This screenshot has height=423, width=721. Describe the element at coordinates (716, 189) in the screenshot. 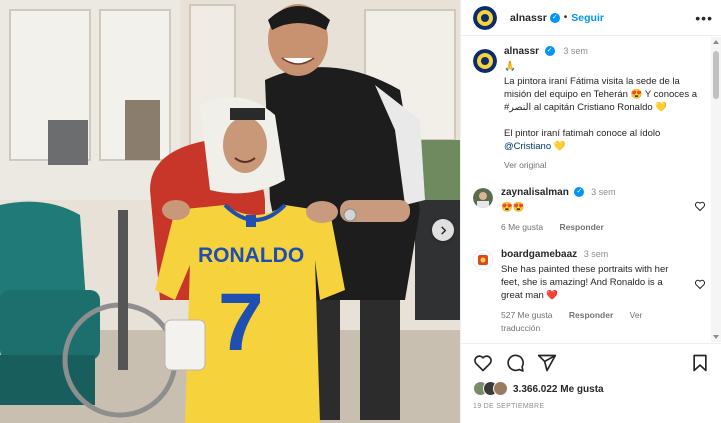

I see `comments-scrollbar` at that location.